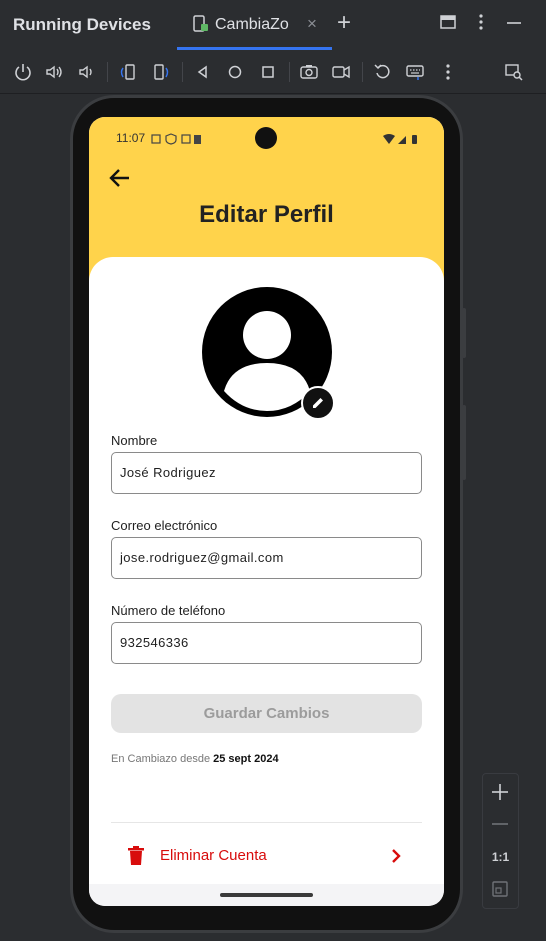 This screenshot has width=546, height=941. Describe the element at coordinates (23, 72) in the screenshot. I see `power-icon` at that location.